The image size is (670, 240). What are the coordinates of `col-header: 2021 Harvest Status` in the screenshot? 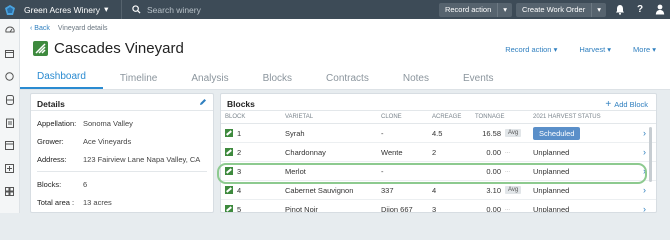 It's located at (588, 117).